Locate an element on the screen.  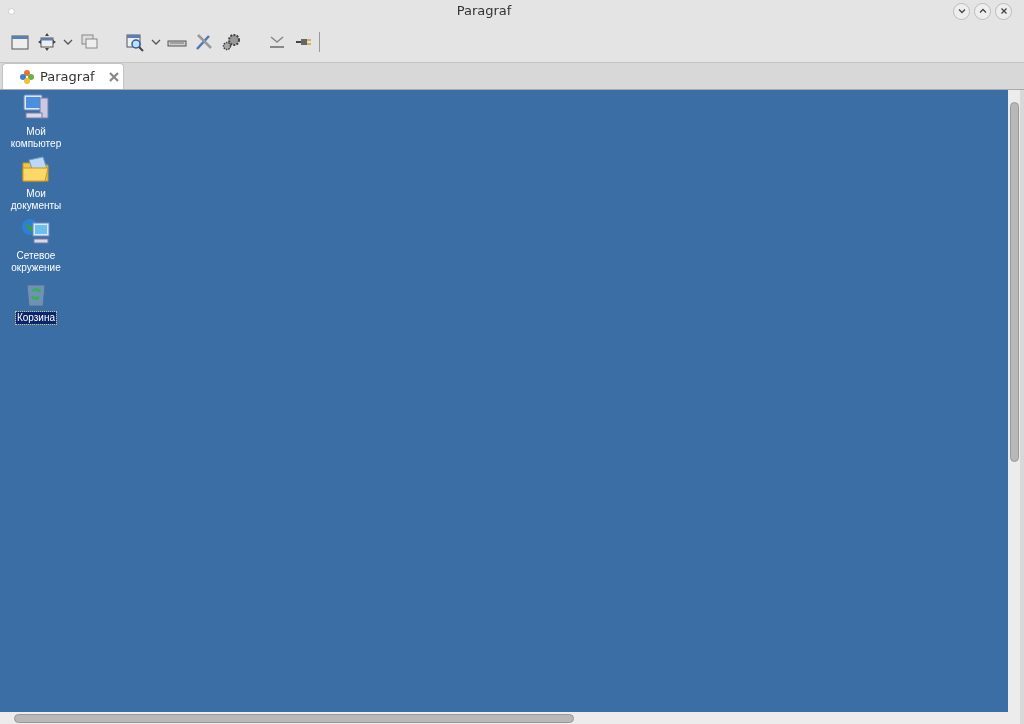
desktop-icon-label: Корзина is located at coordinates (36, 318).